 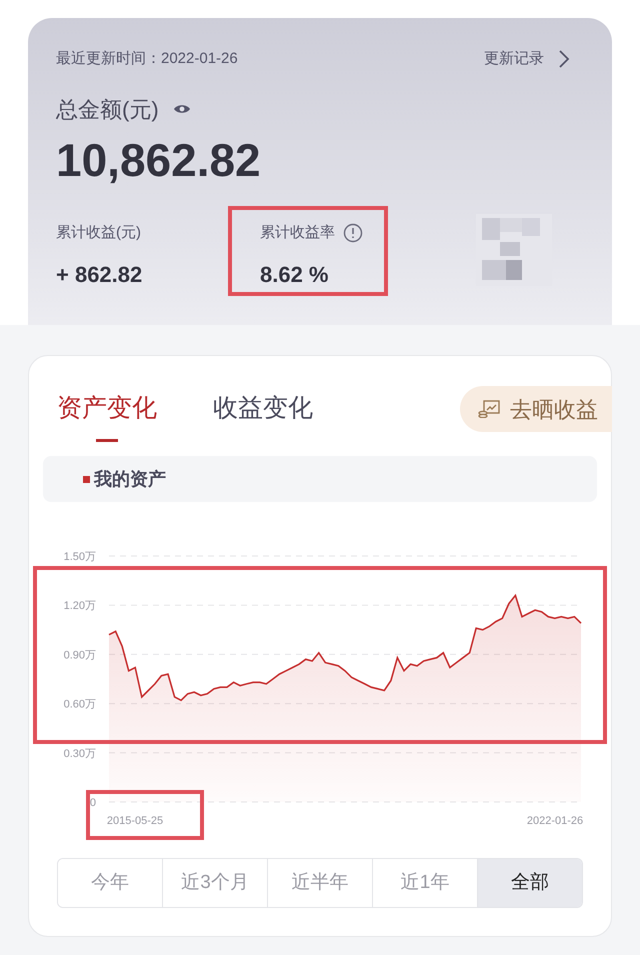 What do you see at coordinates (530, 883) in the screenshot?
I see `range-tab: 全部` at bounding box center [530, 883].